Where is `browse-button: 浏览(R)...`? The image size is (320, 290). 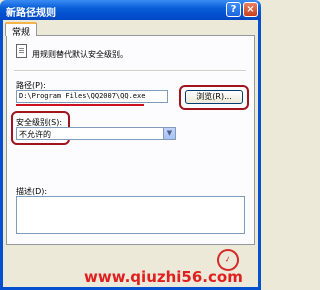 browse-button: 浏览(R)... is located at coordinates (214, 97).